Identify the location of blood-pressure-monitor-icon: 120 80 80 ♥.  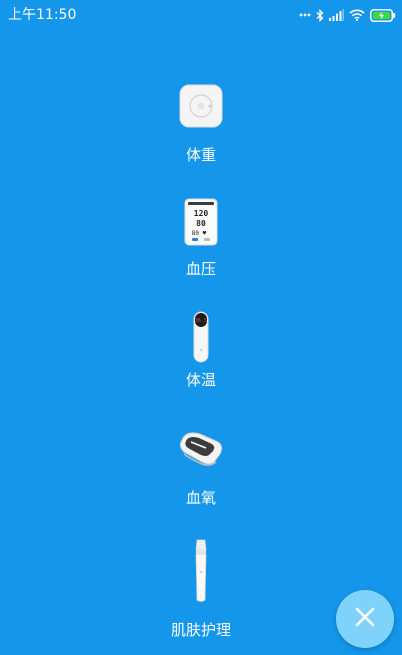
(201, 222).